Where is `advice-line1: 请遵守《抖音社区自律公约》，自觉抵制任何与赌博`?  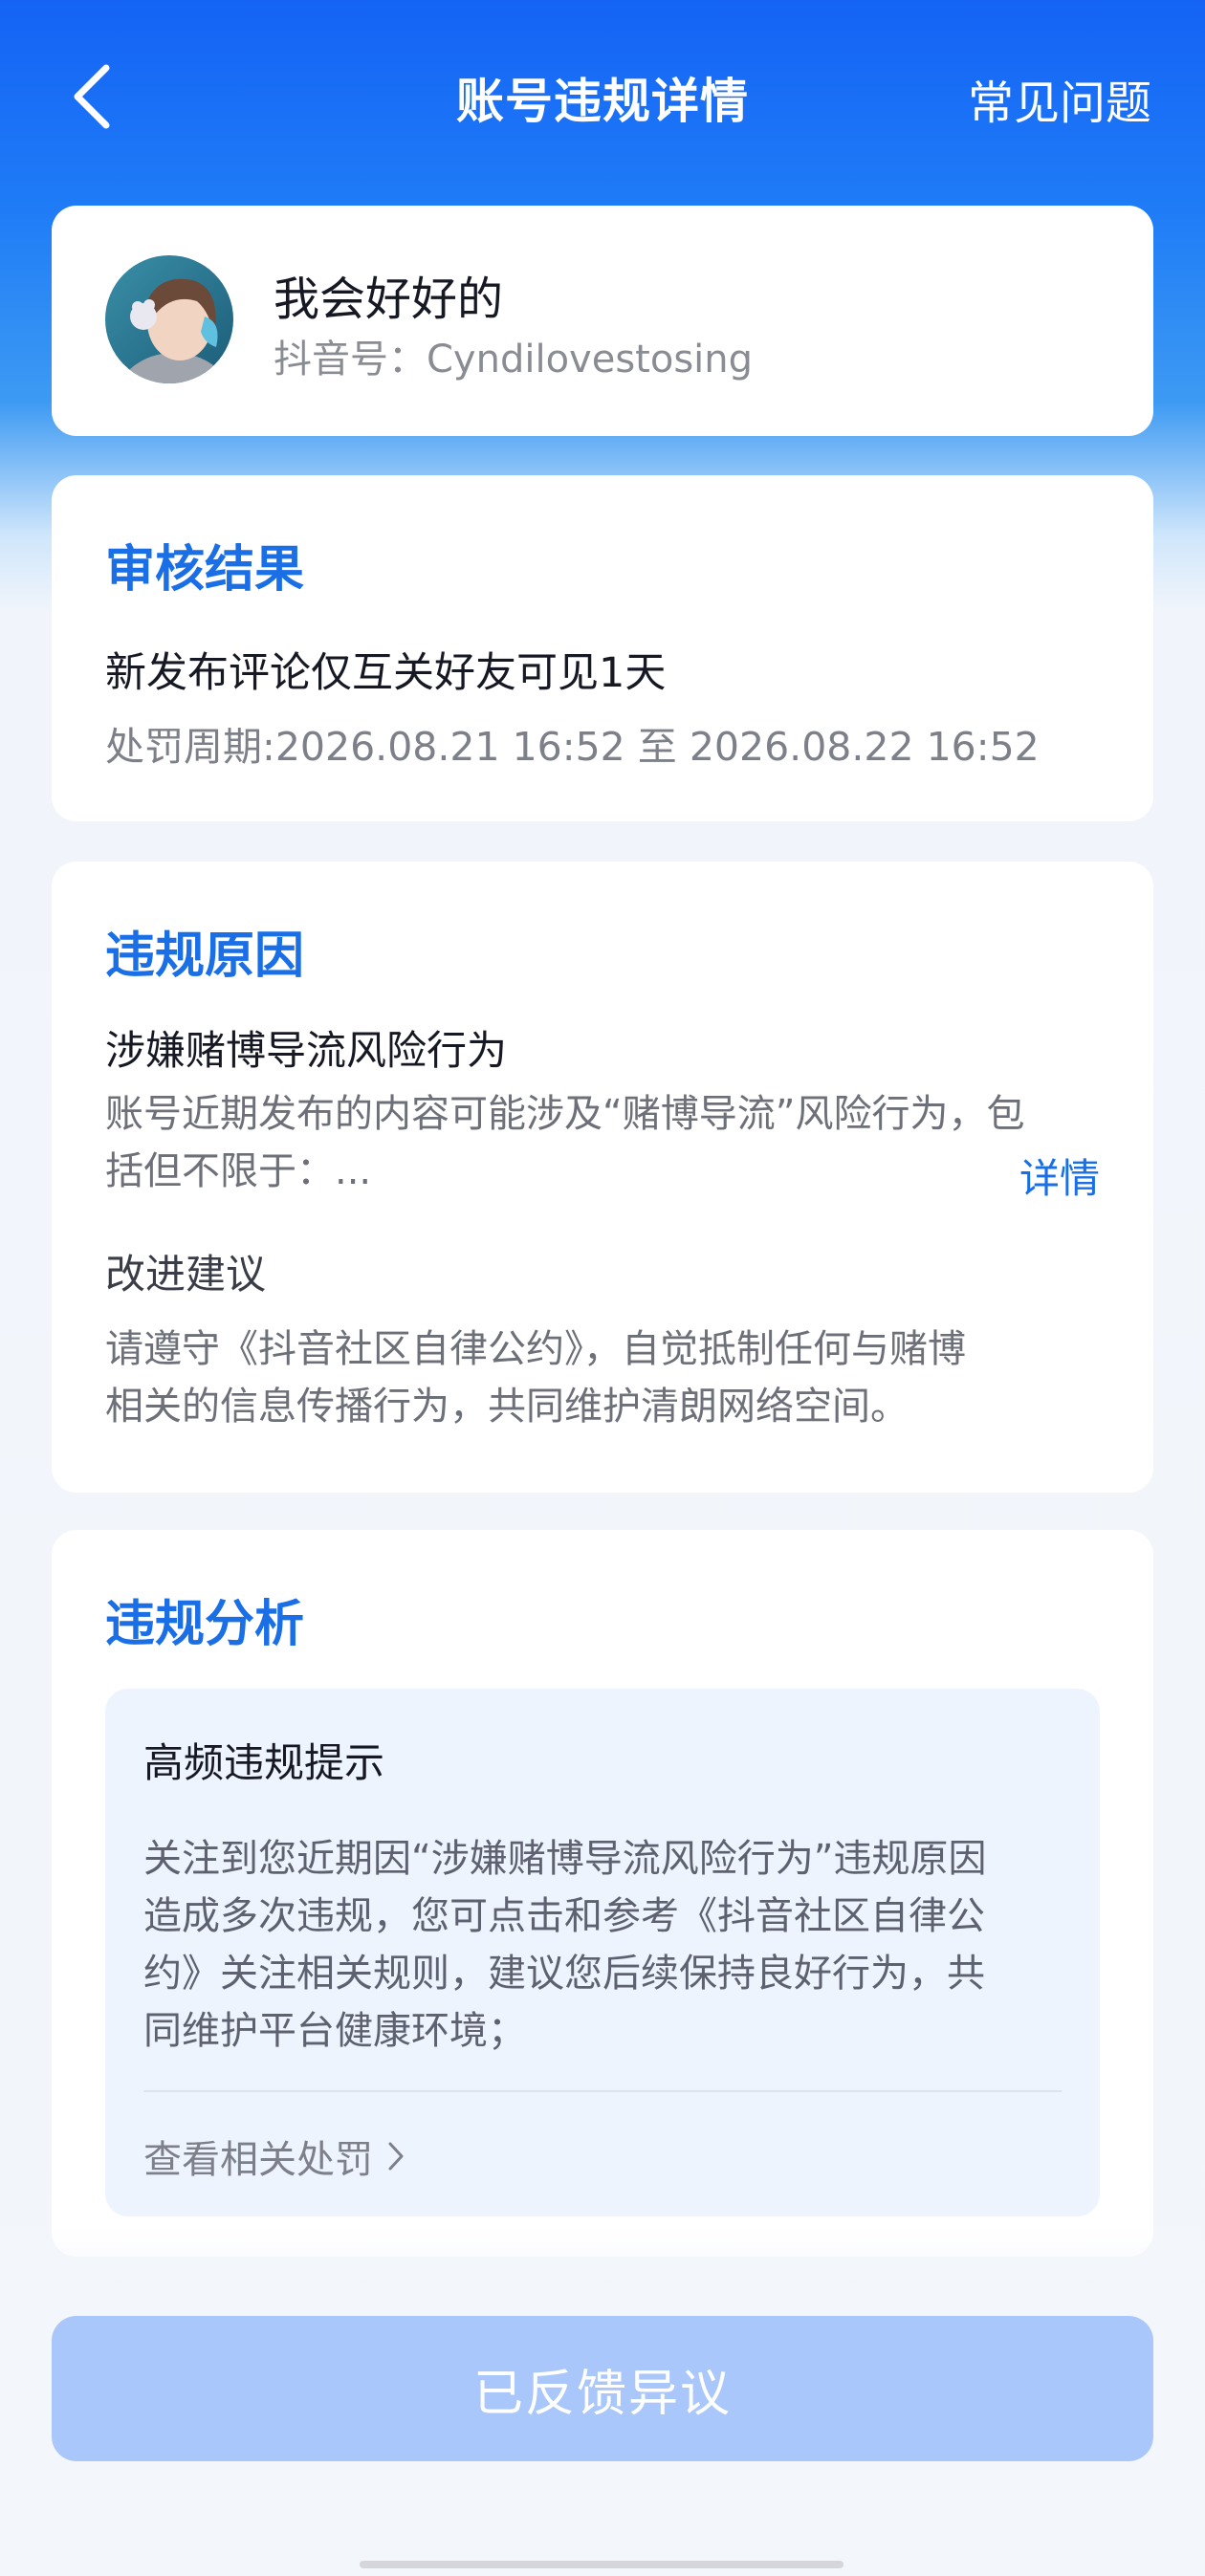
advice-line1: 请遵守《抖音社区自律公约》，自觉抵制任何与赌博 is located at coordinates (536, 1349).